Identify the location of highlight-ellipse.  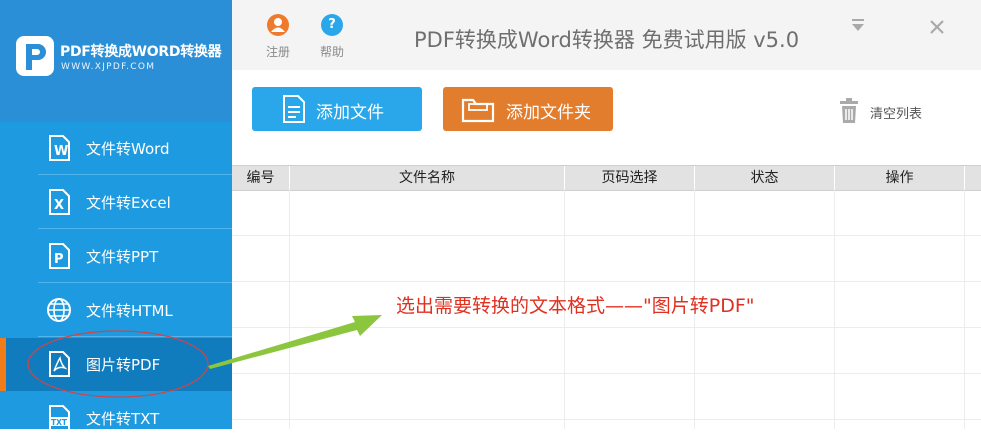
(118, 364).